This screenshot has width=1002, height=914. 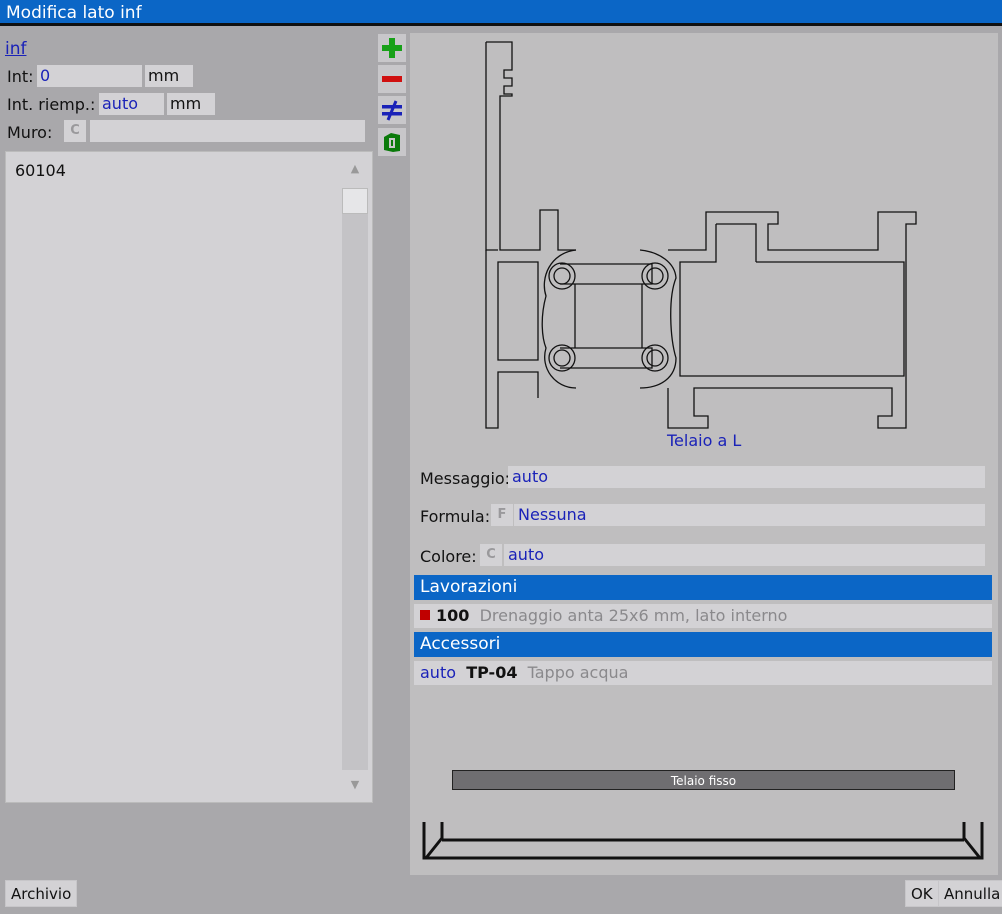 I want to click on formula-label: Formula:, so click(x=455, y=516).